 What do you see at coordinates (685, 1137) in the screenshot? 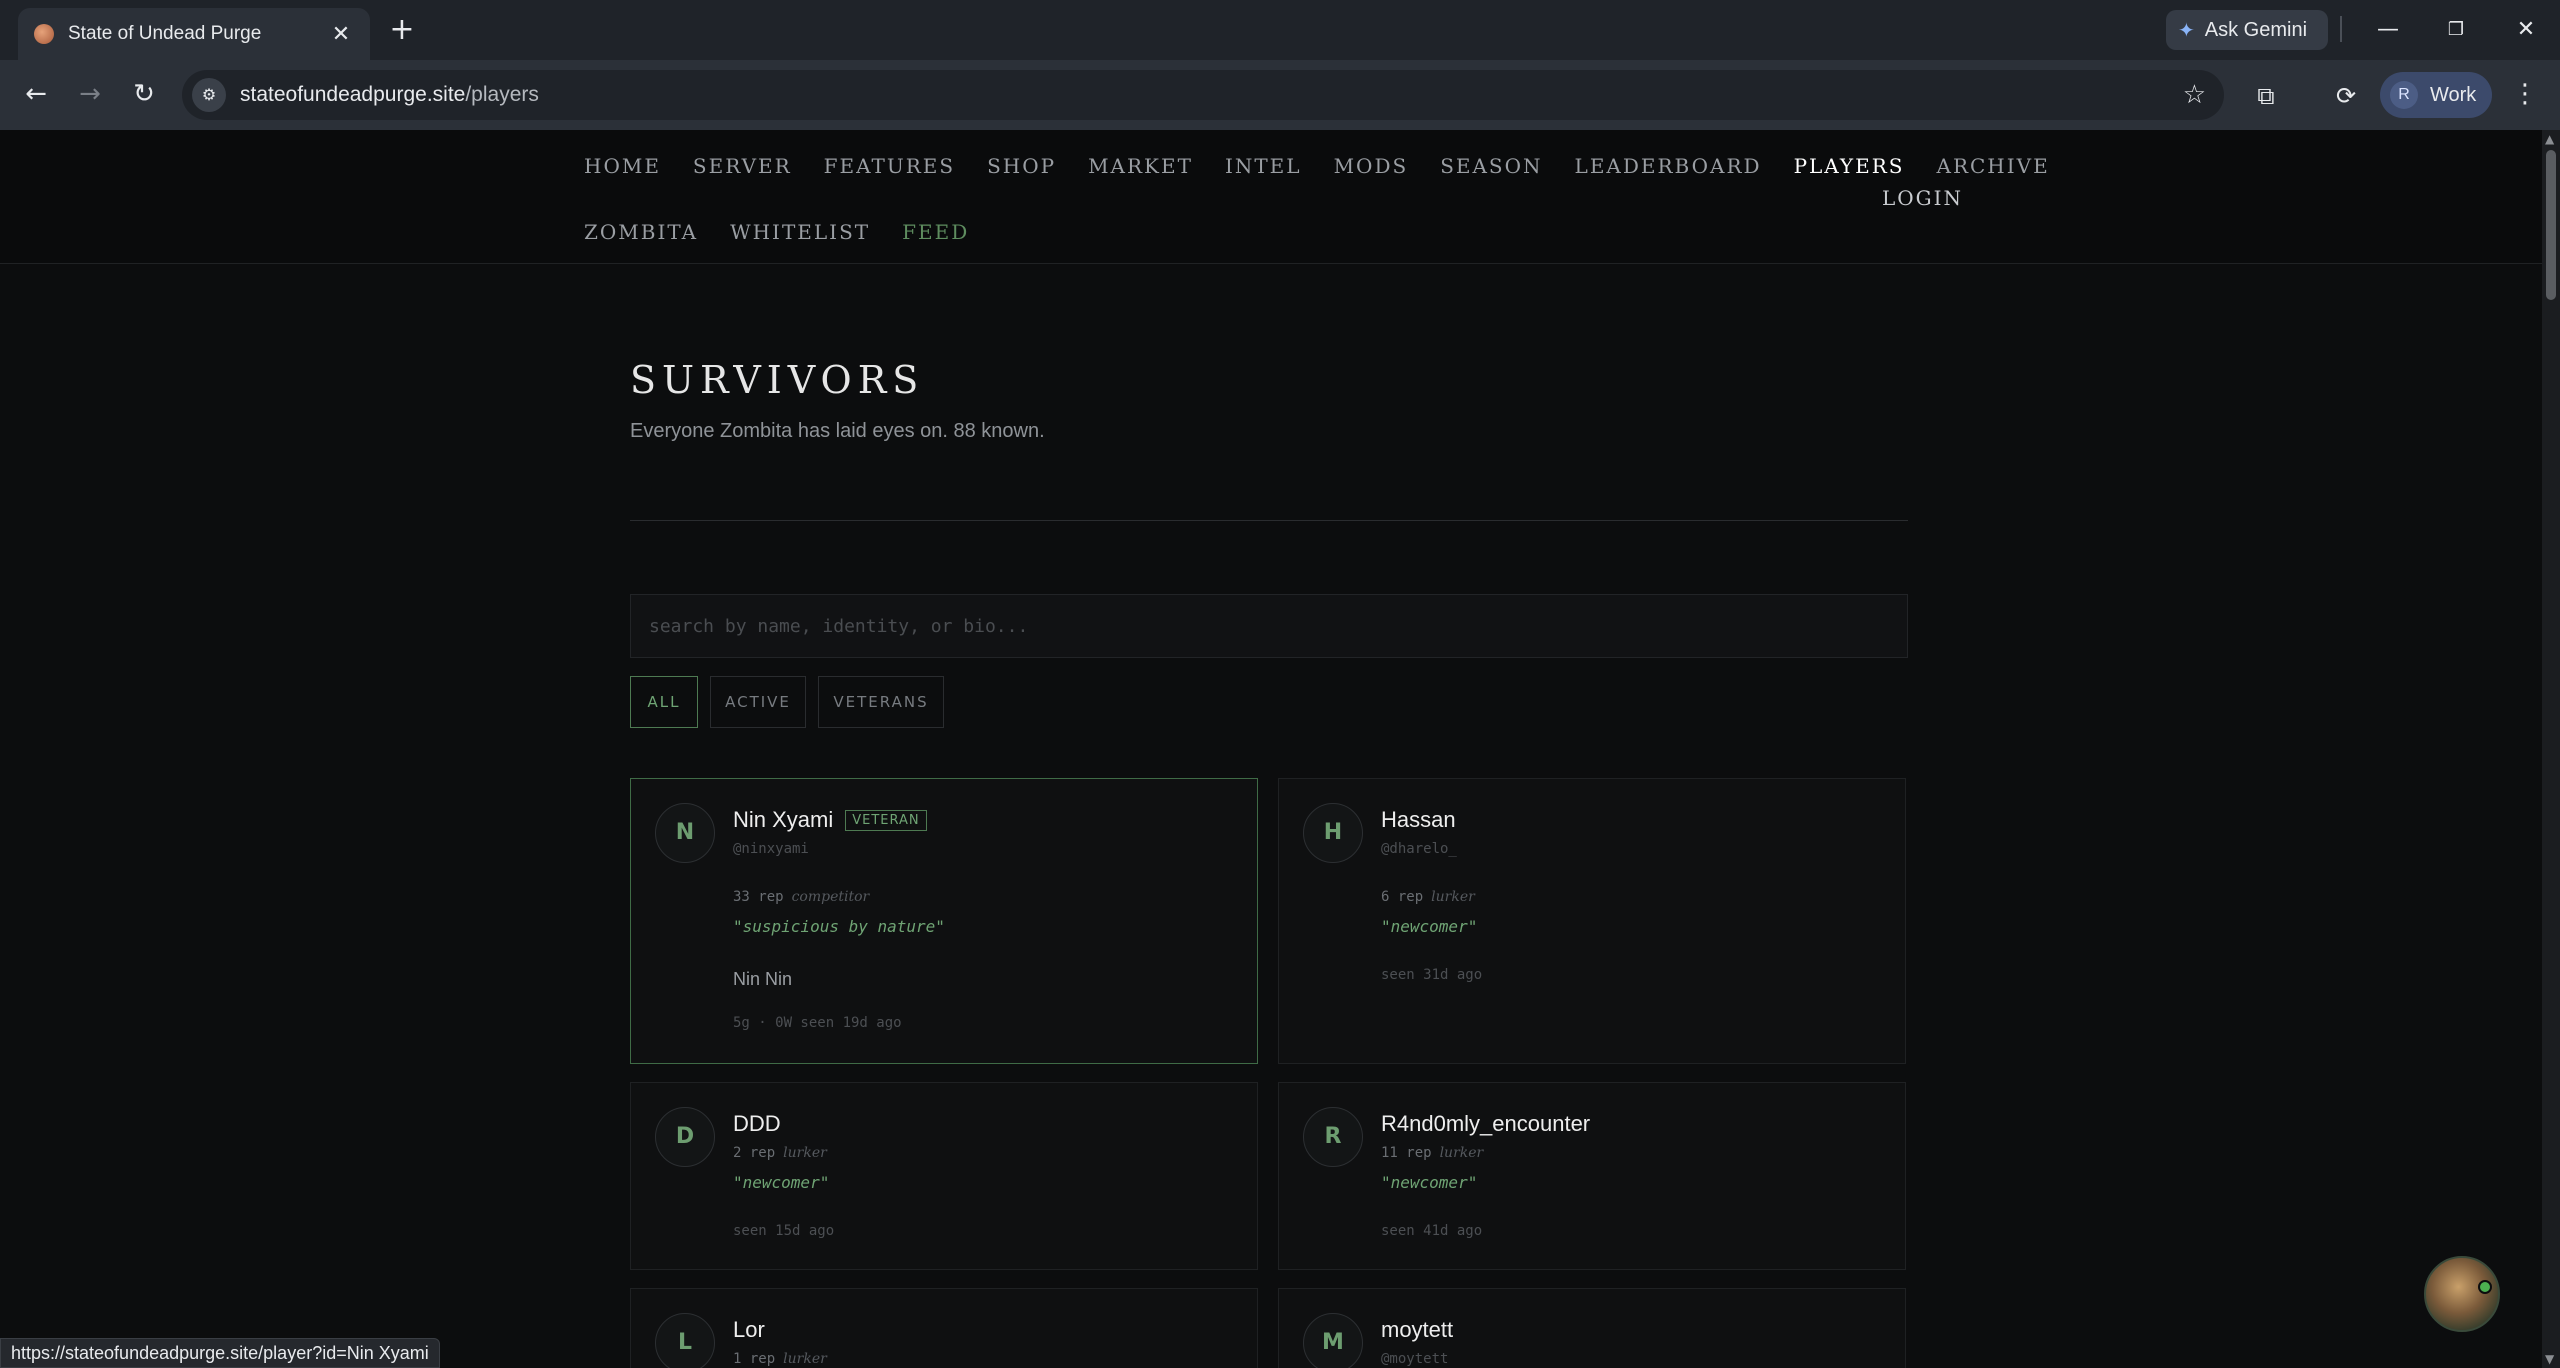
I see `player-avatar: D` at bounding box center [685, 1137].